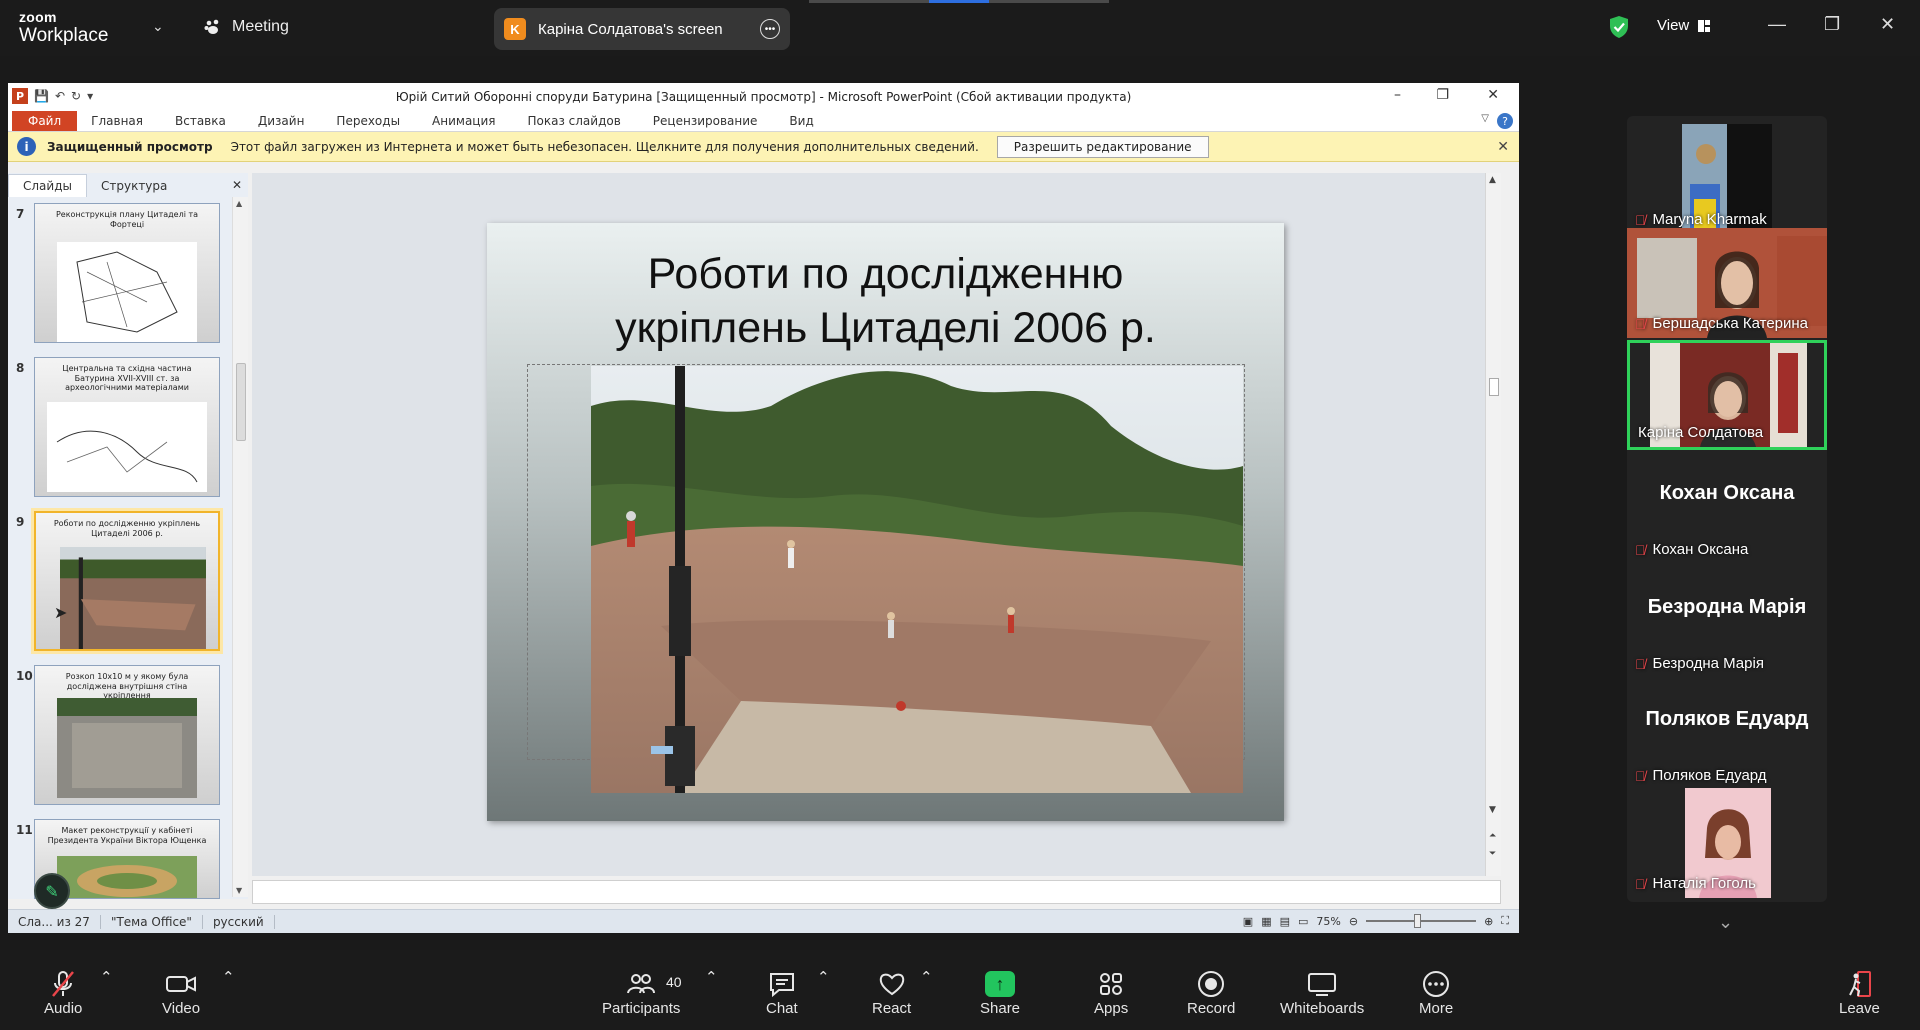  I want to click on grid-view-icon, so click(1704, 25).